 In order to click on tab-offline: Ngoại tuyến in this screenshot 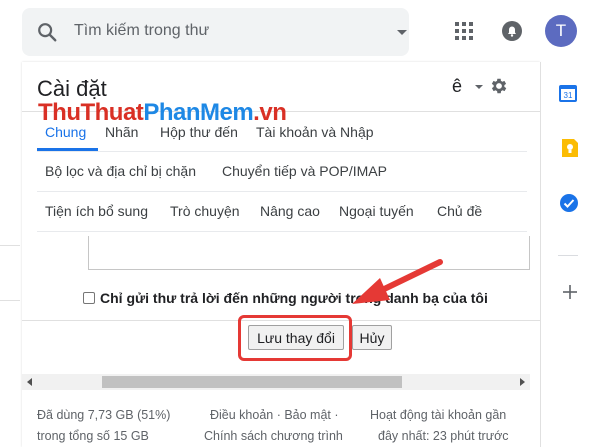, I will do `click(376, 211)`.